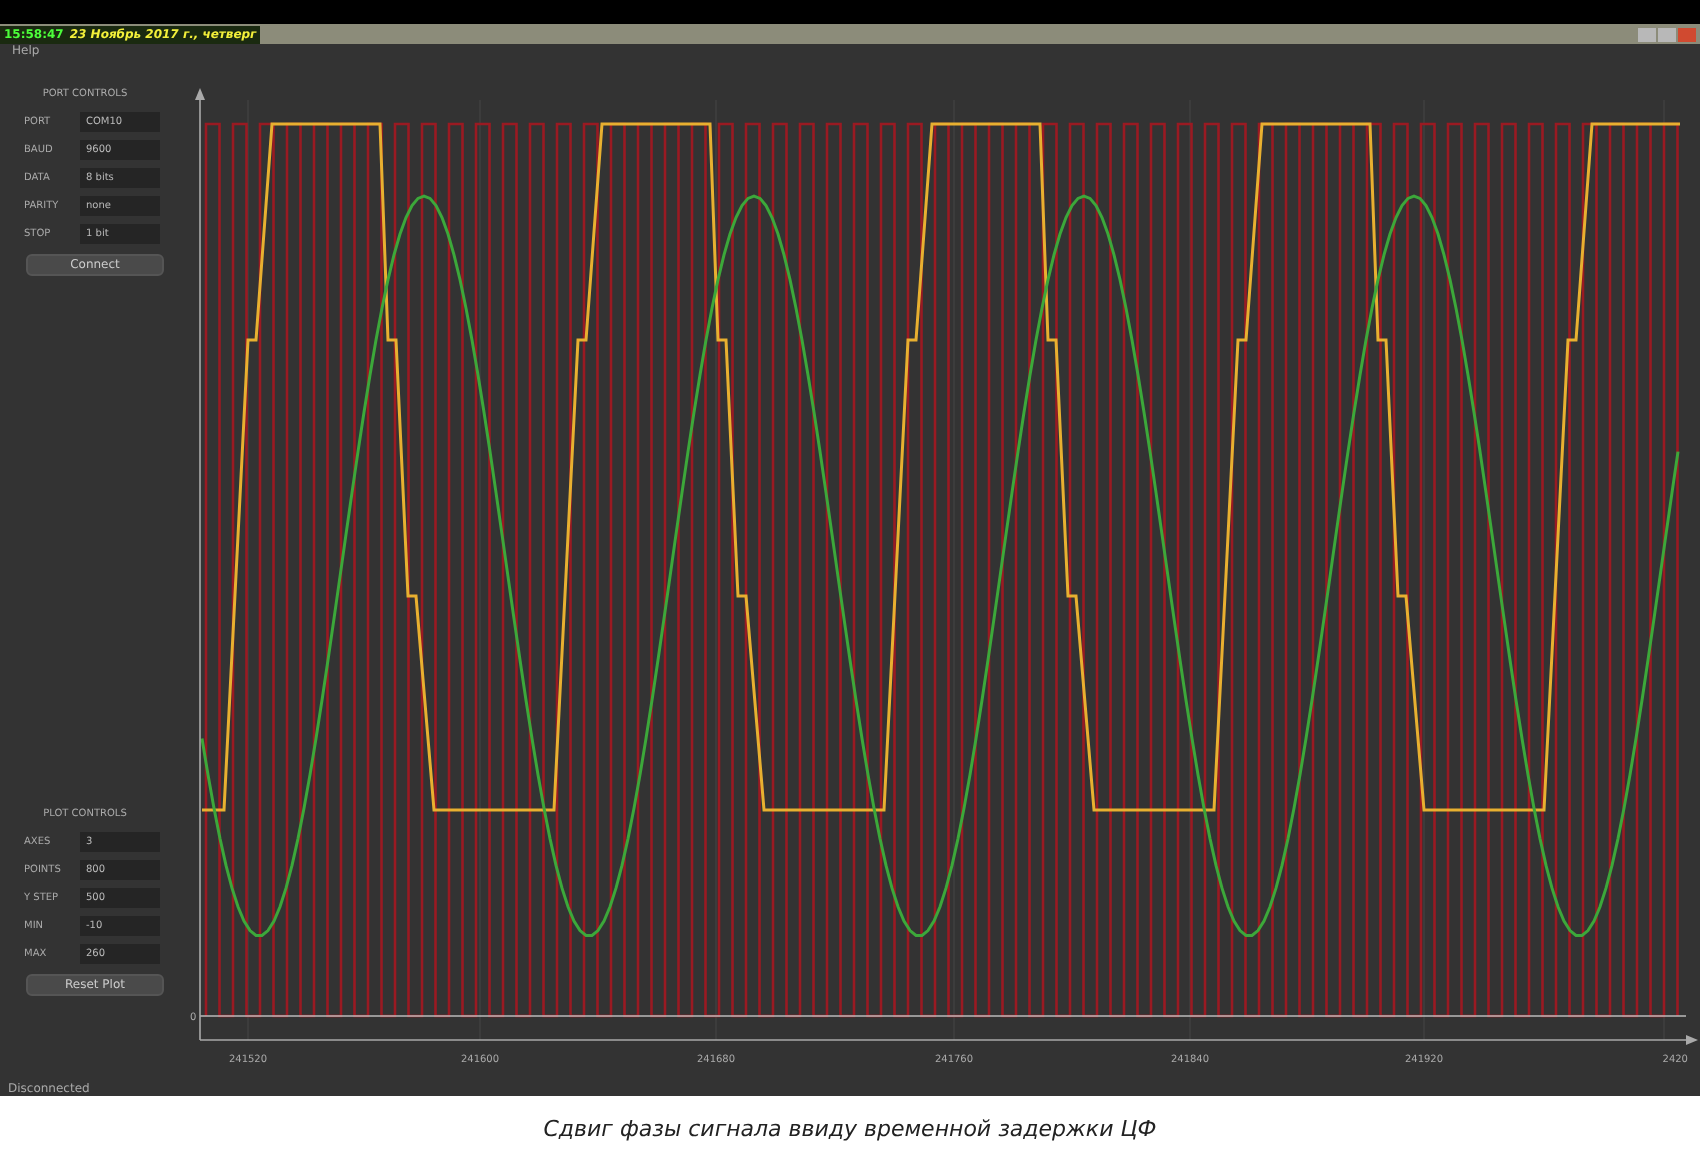  Describe the element at coordinates (1647, 34) in the screenshot. I see `minimize-icon` at that location.